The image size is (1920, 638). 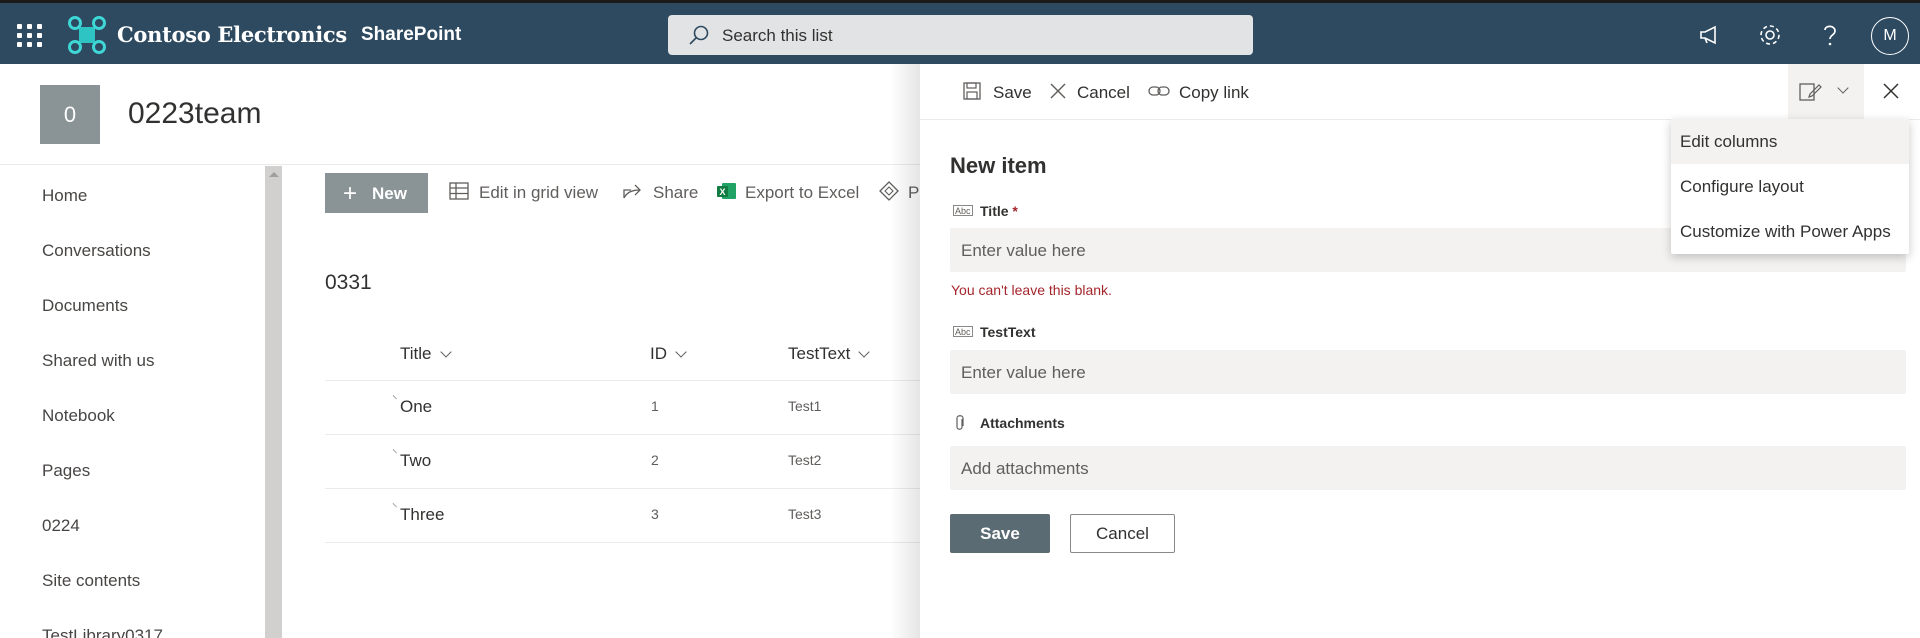 I want to click on add-attachments-text: Add attachments, so click(x=1025, y=469).